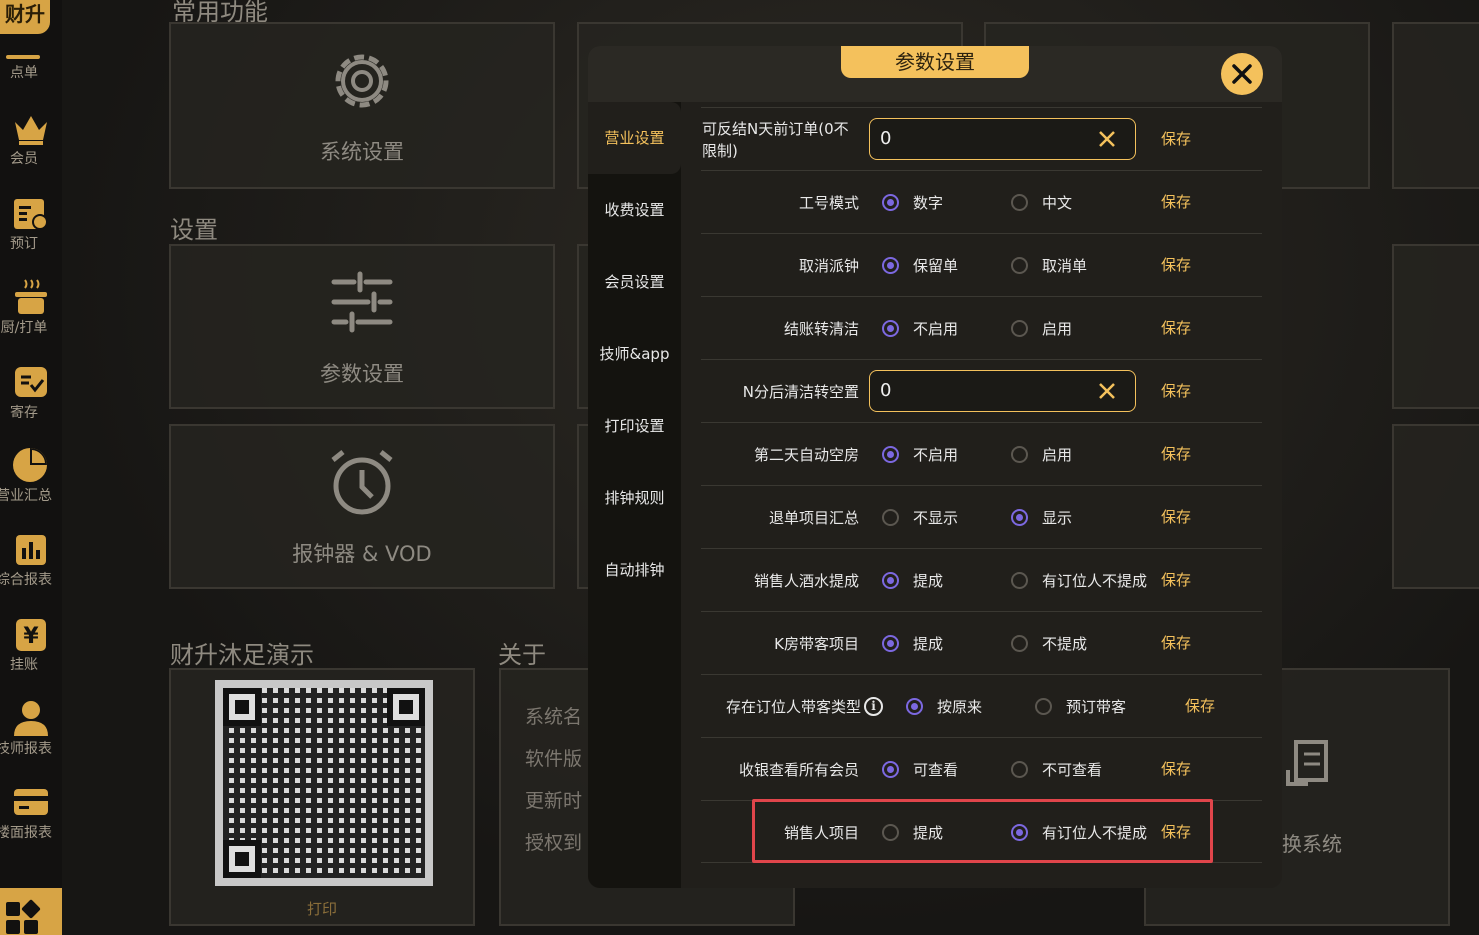 The width and height of the screenshot is (1479, 935). Describe the element at coordinates (31, 392) in the screenshot. I see `sidebar-item-storage: 寄存` at that location.